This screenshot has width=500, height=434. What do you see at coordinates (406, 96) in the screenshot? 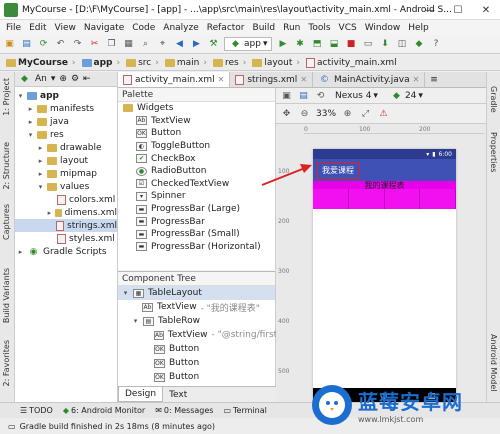
I see `api-select: ◆ 24 ▾` at bounding box center [406, 96].